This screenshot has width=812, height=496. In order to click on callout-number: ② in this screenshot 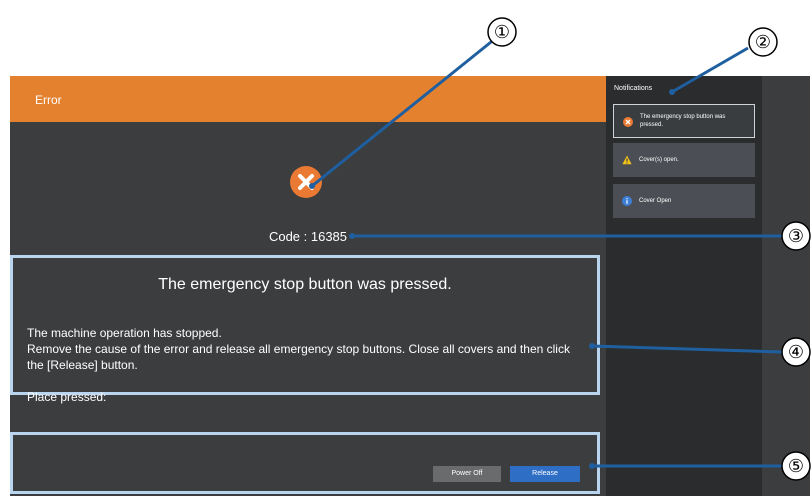, I will do `click(763, 42)`.